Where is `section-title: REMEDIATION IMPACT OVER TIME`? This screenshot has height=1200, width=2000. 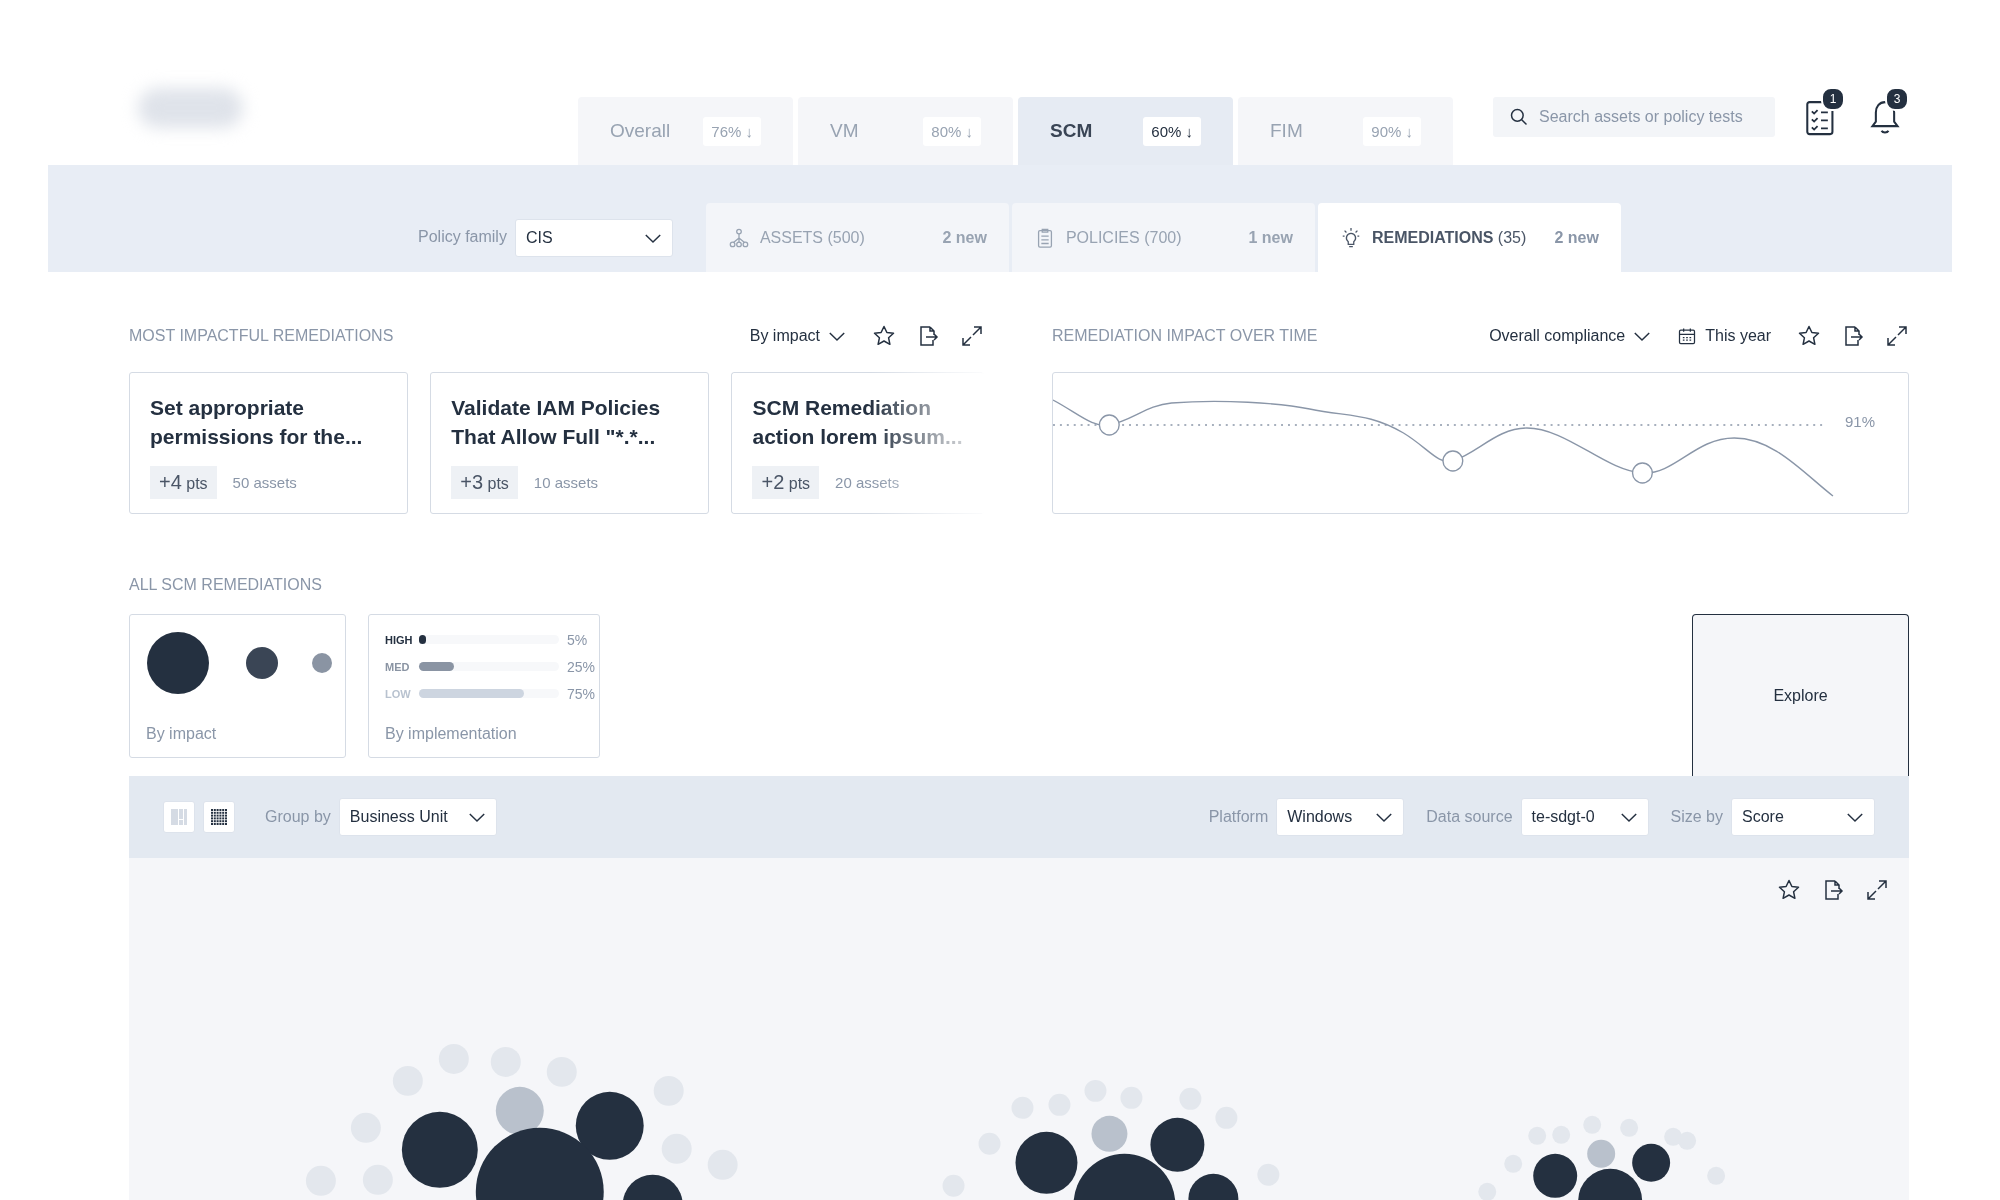
section-title: REMEDIATION IMPACT OVER TIME is located at coordinates (1185, 336).